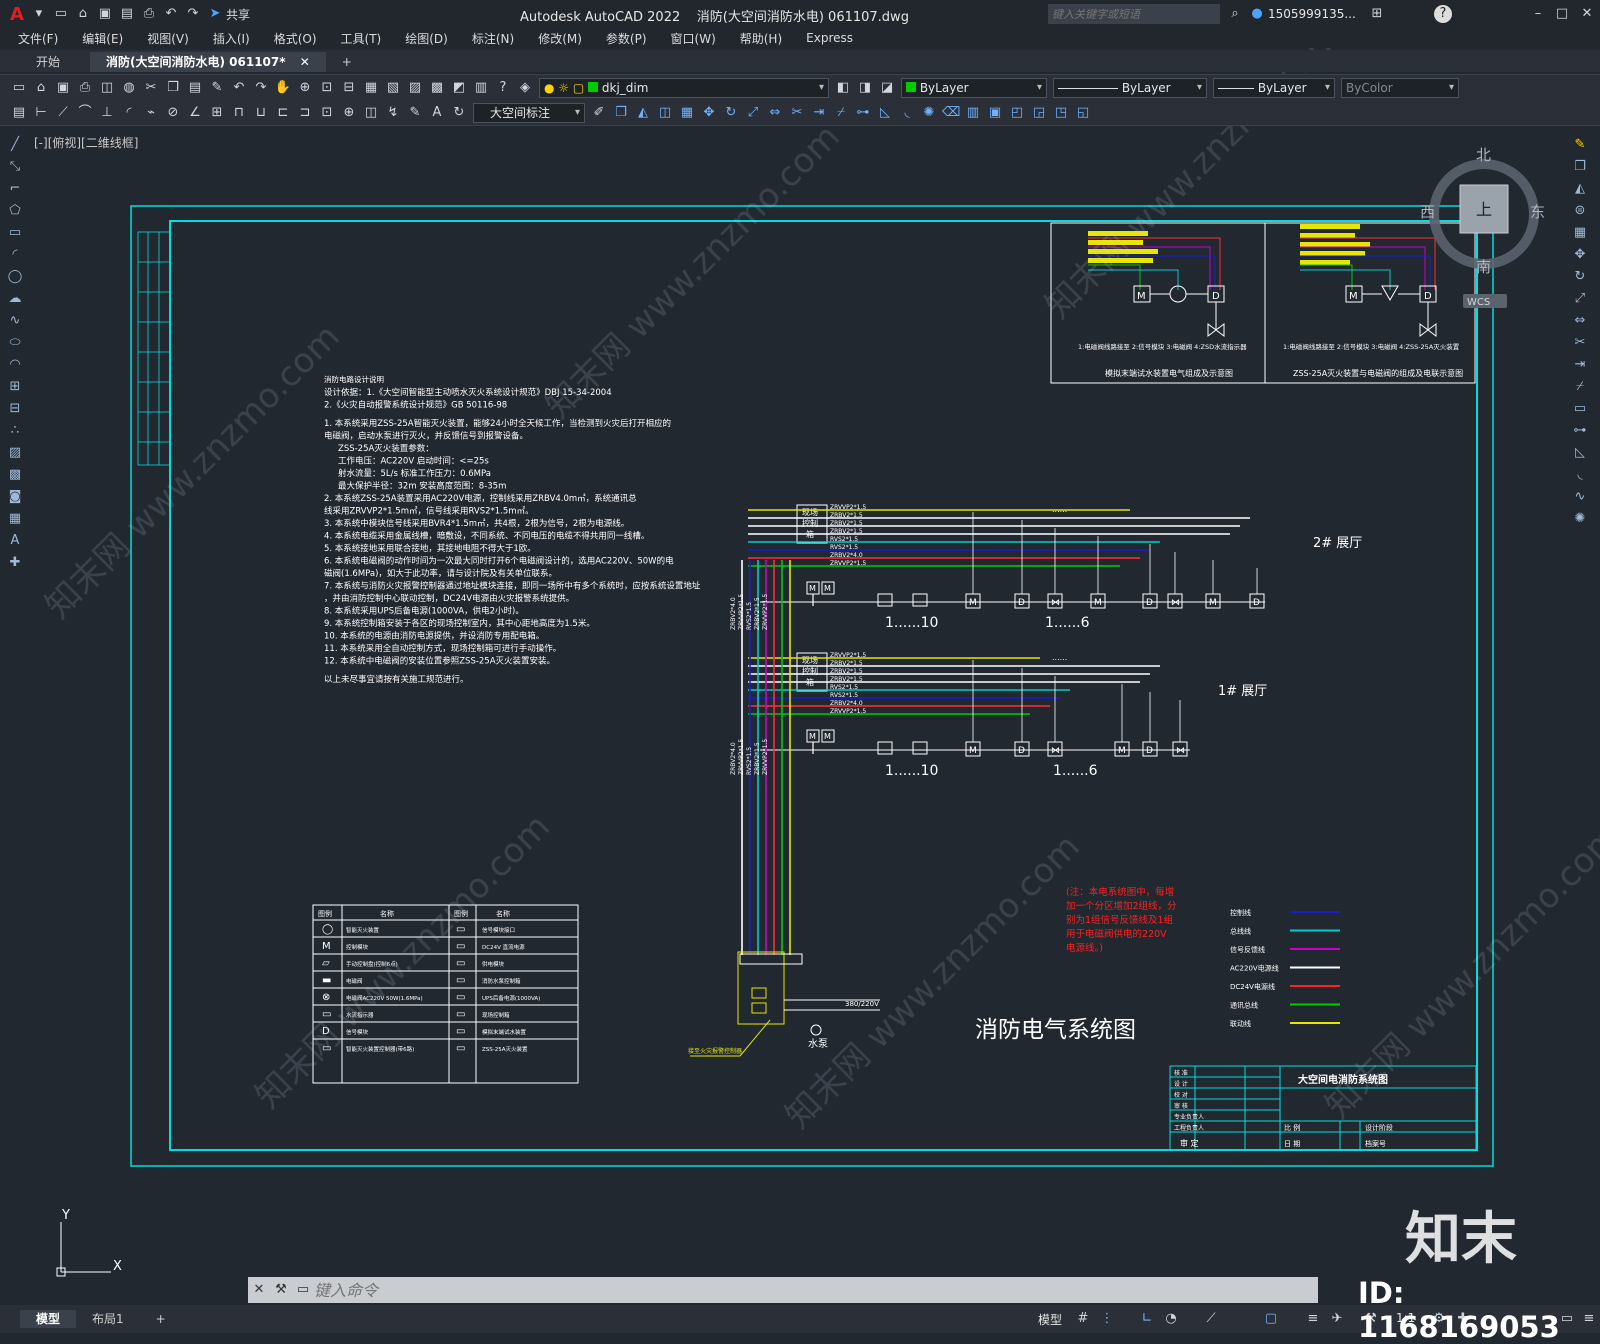 The image size is (1600, 1344). What do you see at coordinates (841, 113) in the screenshot?
I see `break-icon: ⌿` at bounding box center [841, 113].